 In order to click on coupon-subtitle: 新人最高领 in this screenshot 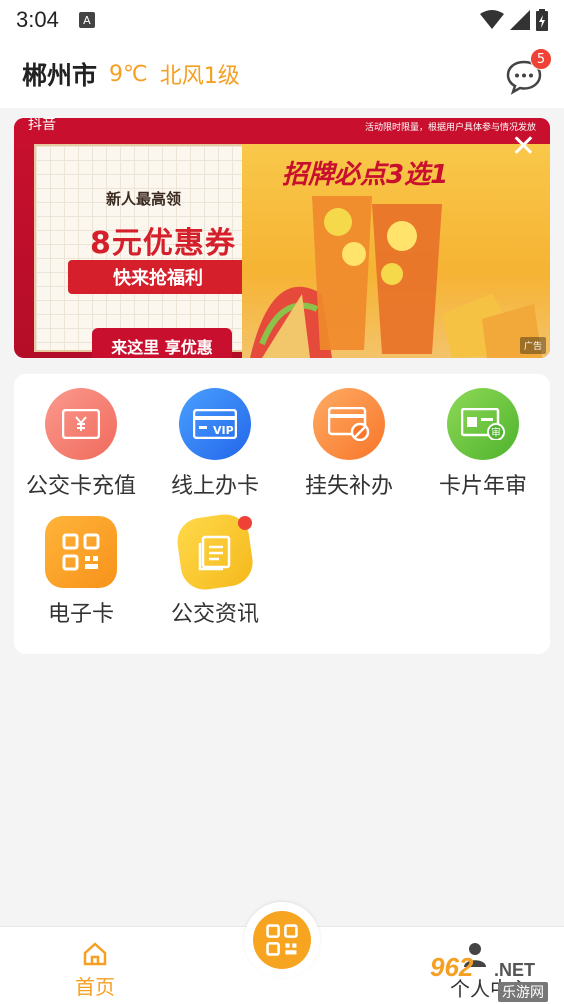, I will do `click(144, 199)`.